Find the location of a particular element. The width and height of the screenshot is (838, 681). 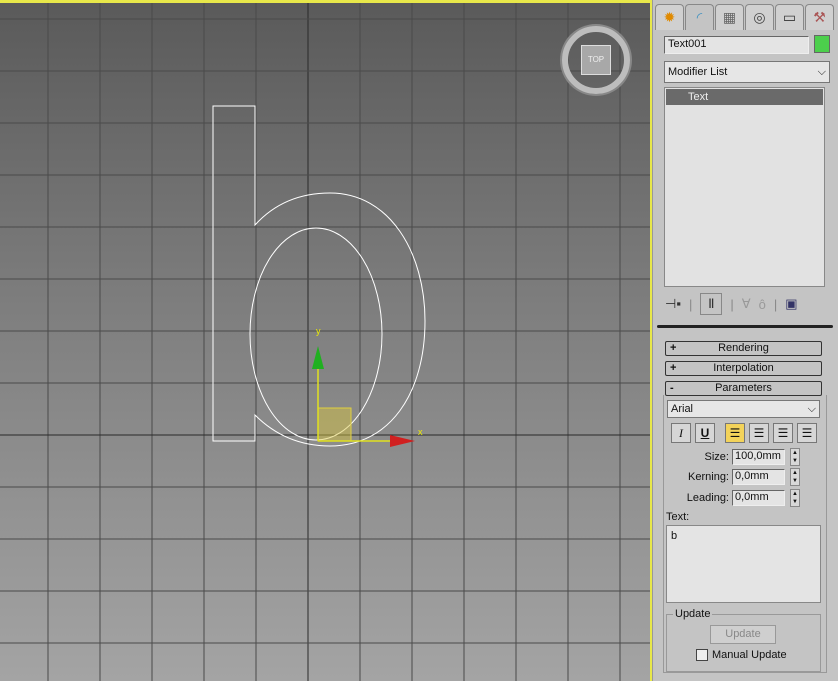

show-end-result-icon: Ⅱ is located at coordinates (711, 303).